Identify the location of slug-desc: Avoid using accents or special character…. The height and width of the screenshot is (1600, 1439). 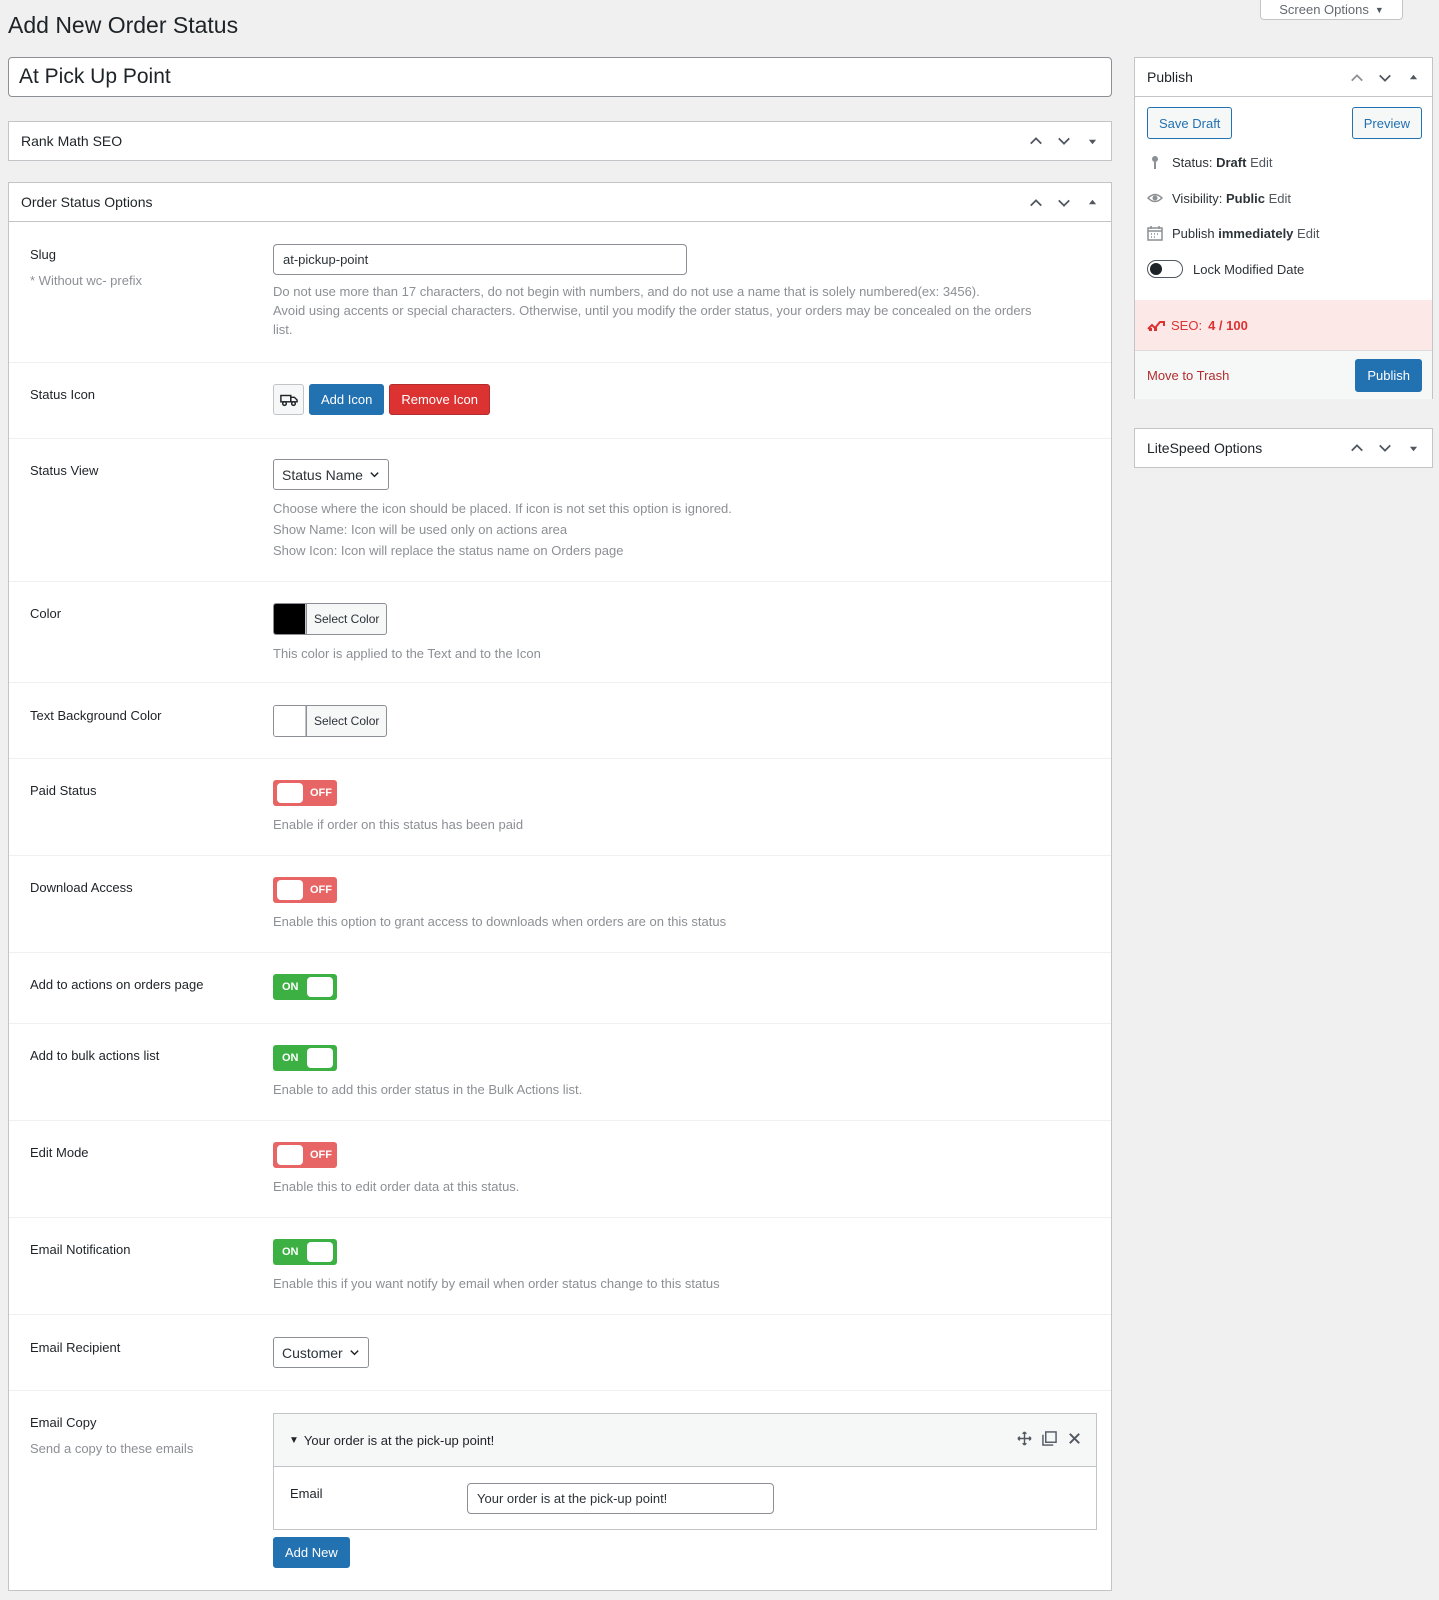
(652, 310).